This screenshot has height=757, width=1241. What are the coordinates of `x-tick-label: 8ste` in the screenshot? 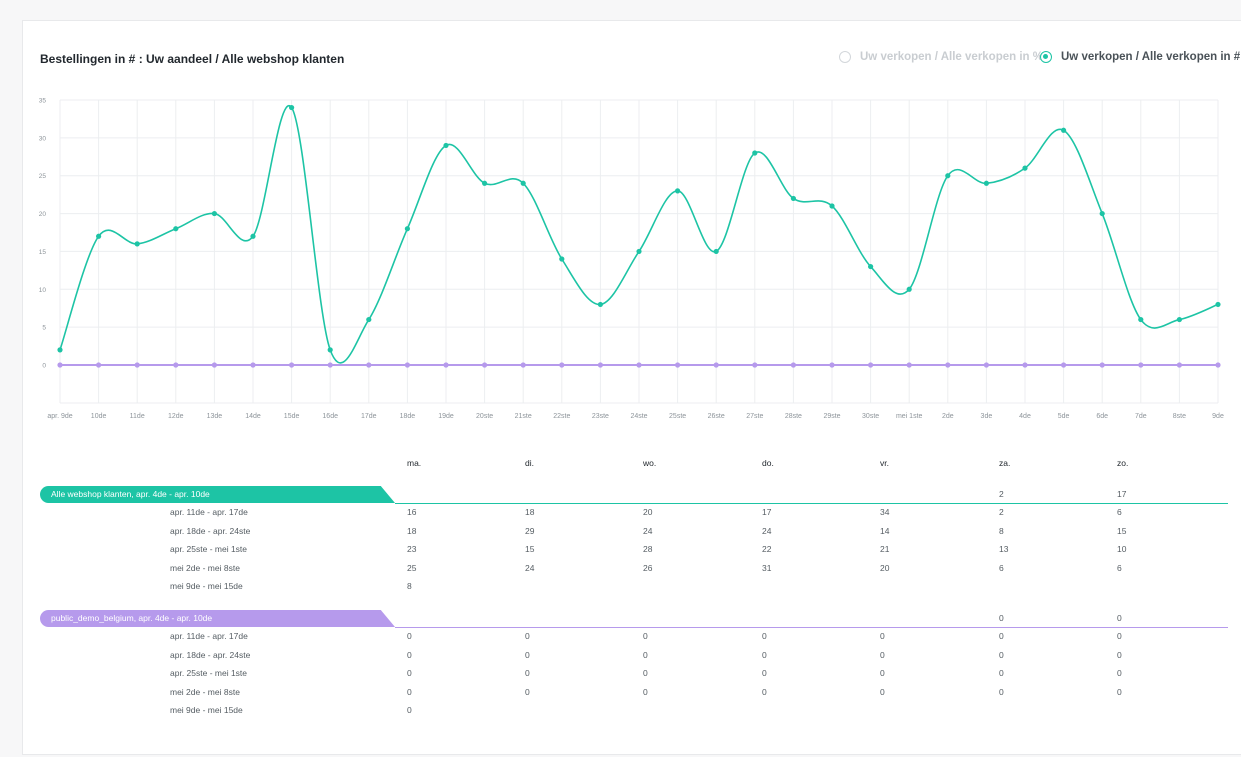 It's located at (1179, 416).